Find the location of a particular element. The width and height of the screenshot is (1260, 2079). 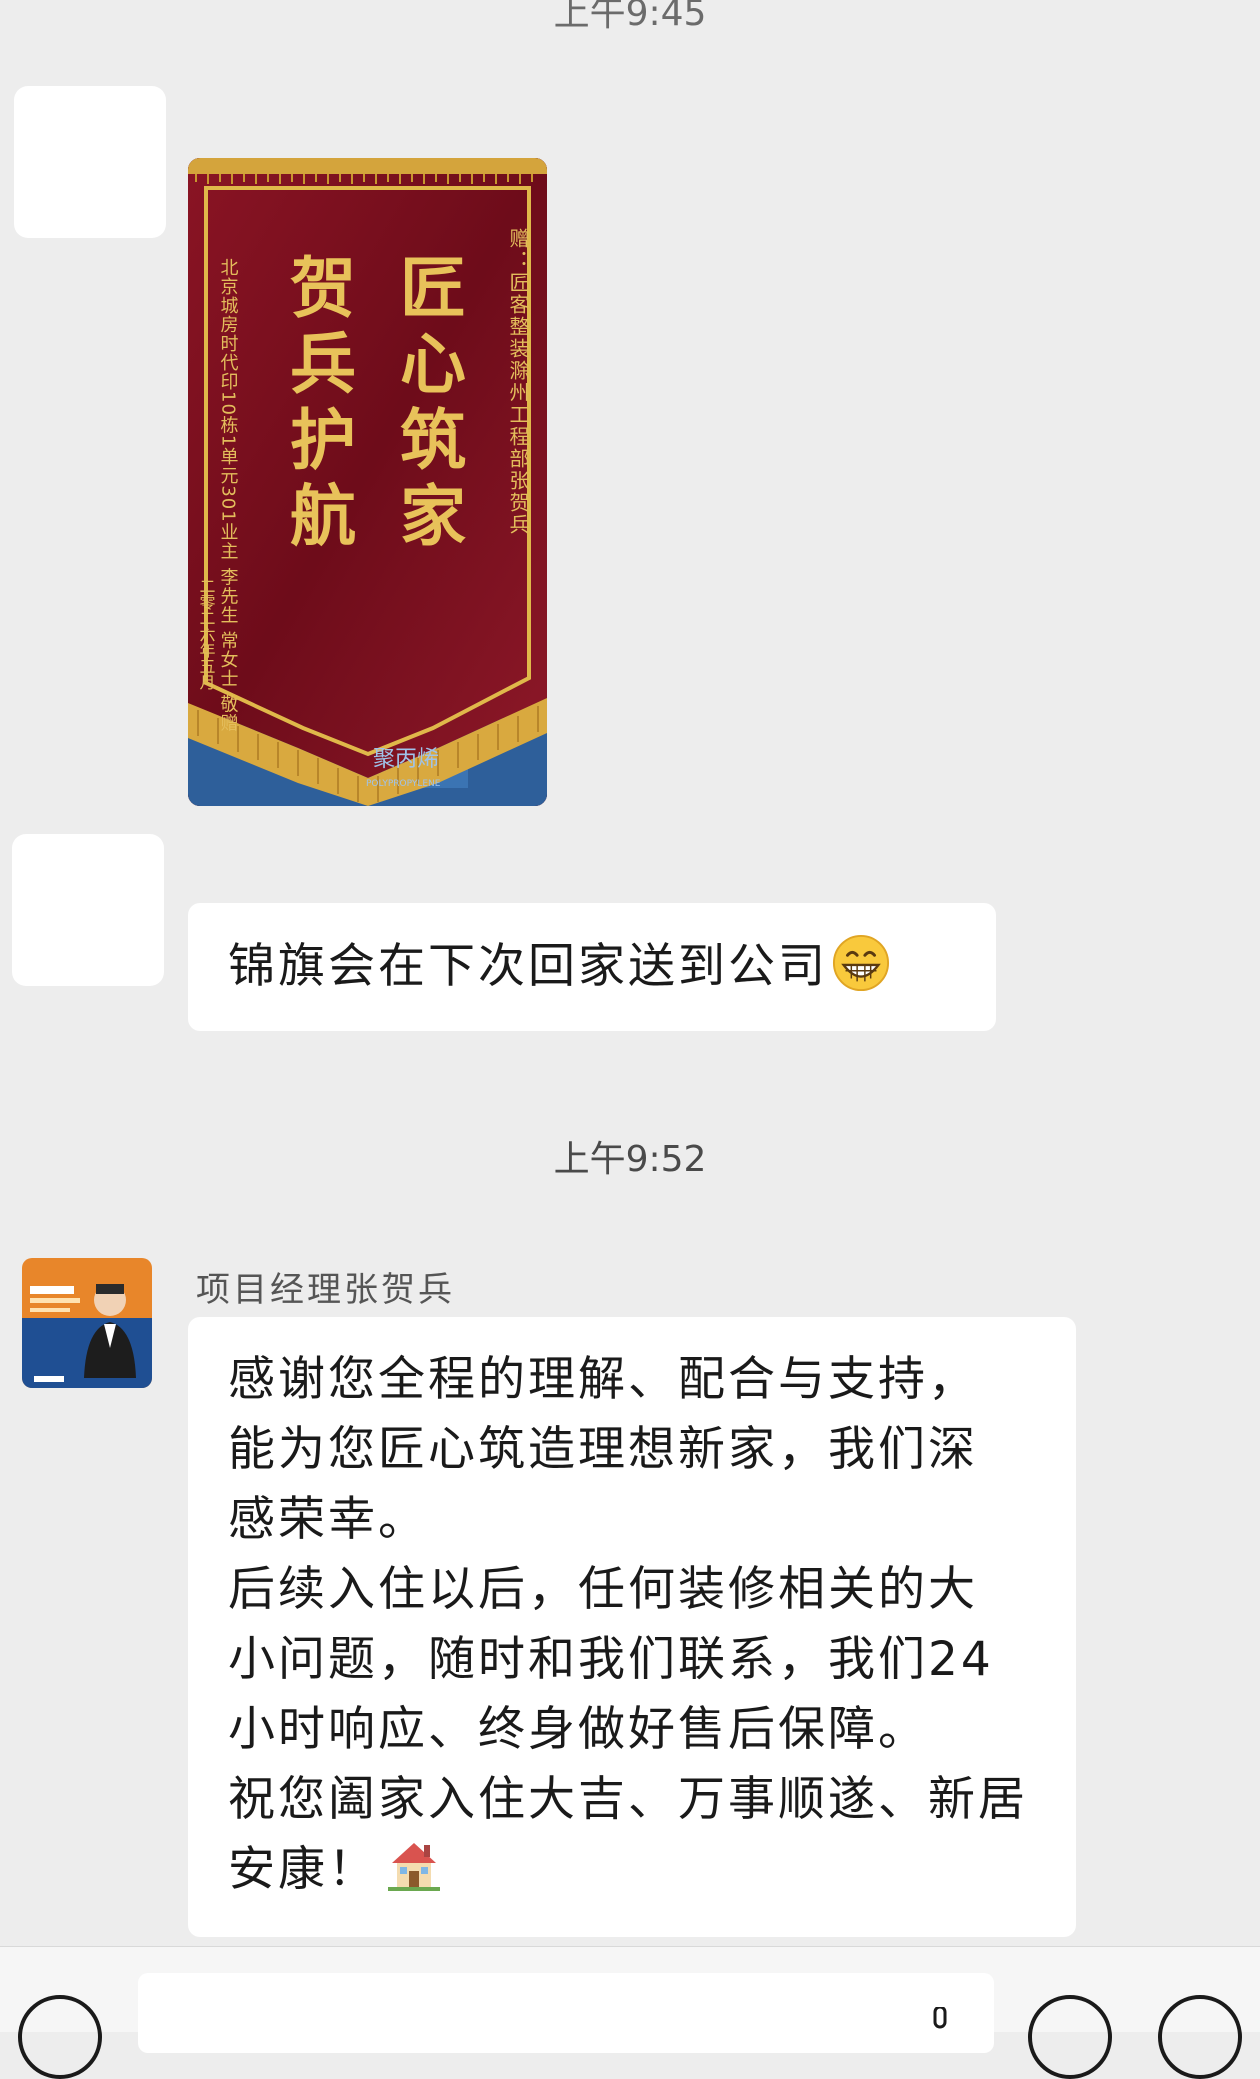

message-line: 感谢您全程的理解、配合与支持， is located at coordinates (603, 1379).